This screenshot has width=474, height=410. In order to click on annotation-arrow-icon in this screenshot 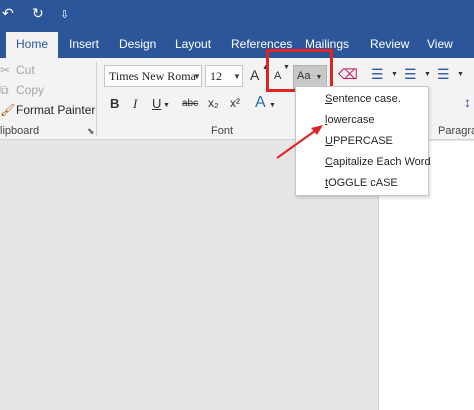, I will do `click(299, 142)`.